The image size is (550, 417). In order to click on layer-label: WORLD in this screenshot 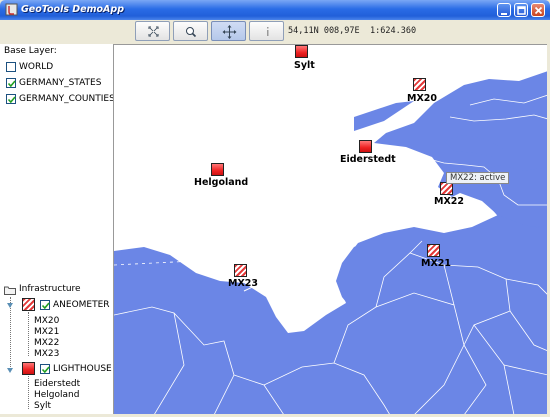, I will do `click(36, 67)`.